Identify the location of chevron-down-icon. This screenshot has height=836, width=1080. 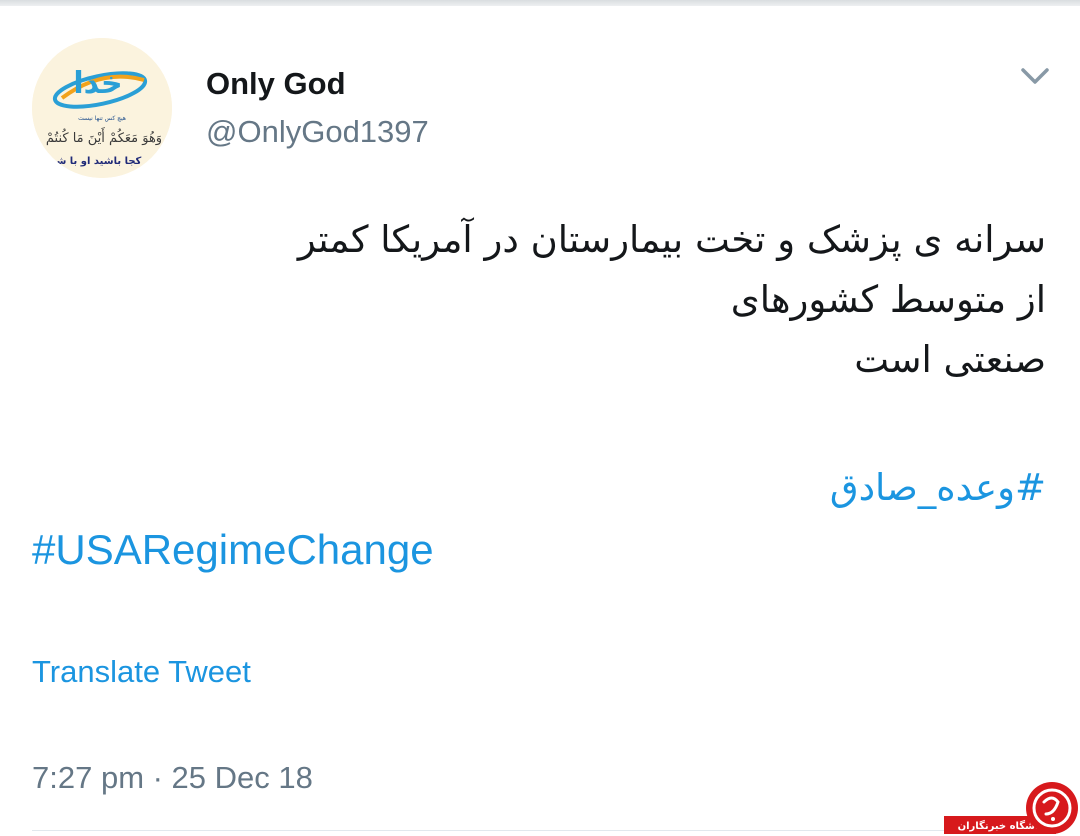
(1035, 76).